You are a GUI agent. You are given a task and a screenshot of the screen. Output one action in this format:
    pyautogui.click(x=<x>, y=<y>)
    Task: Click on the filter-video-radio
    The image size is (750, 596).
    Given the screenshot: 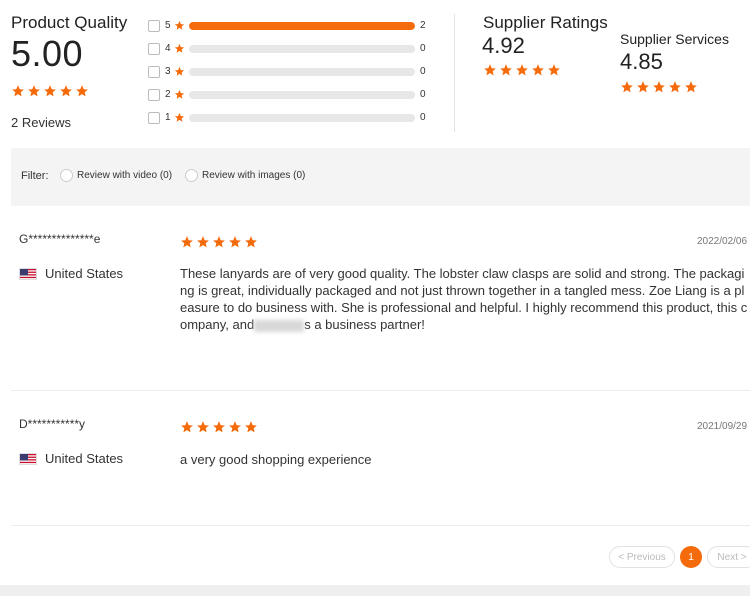 What is the action you would take?
    pyautogui.click(x=66, y=175)
    